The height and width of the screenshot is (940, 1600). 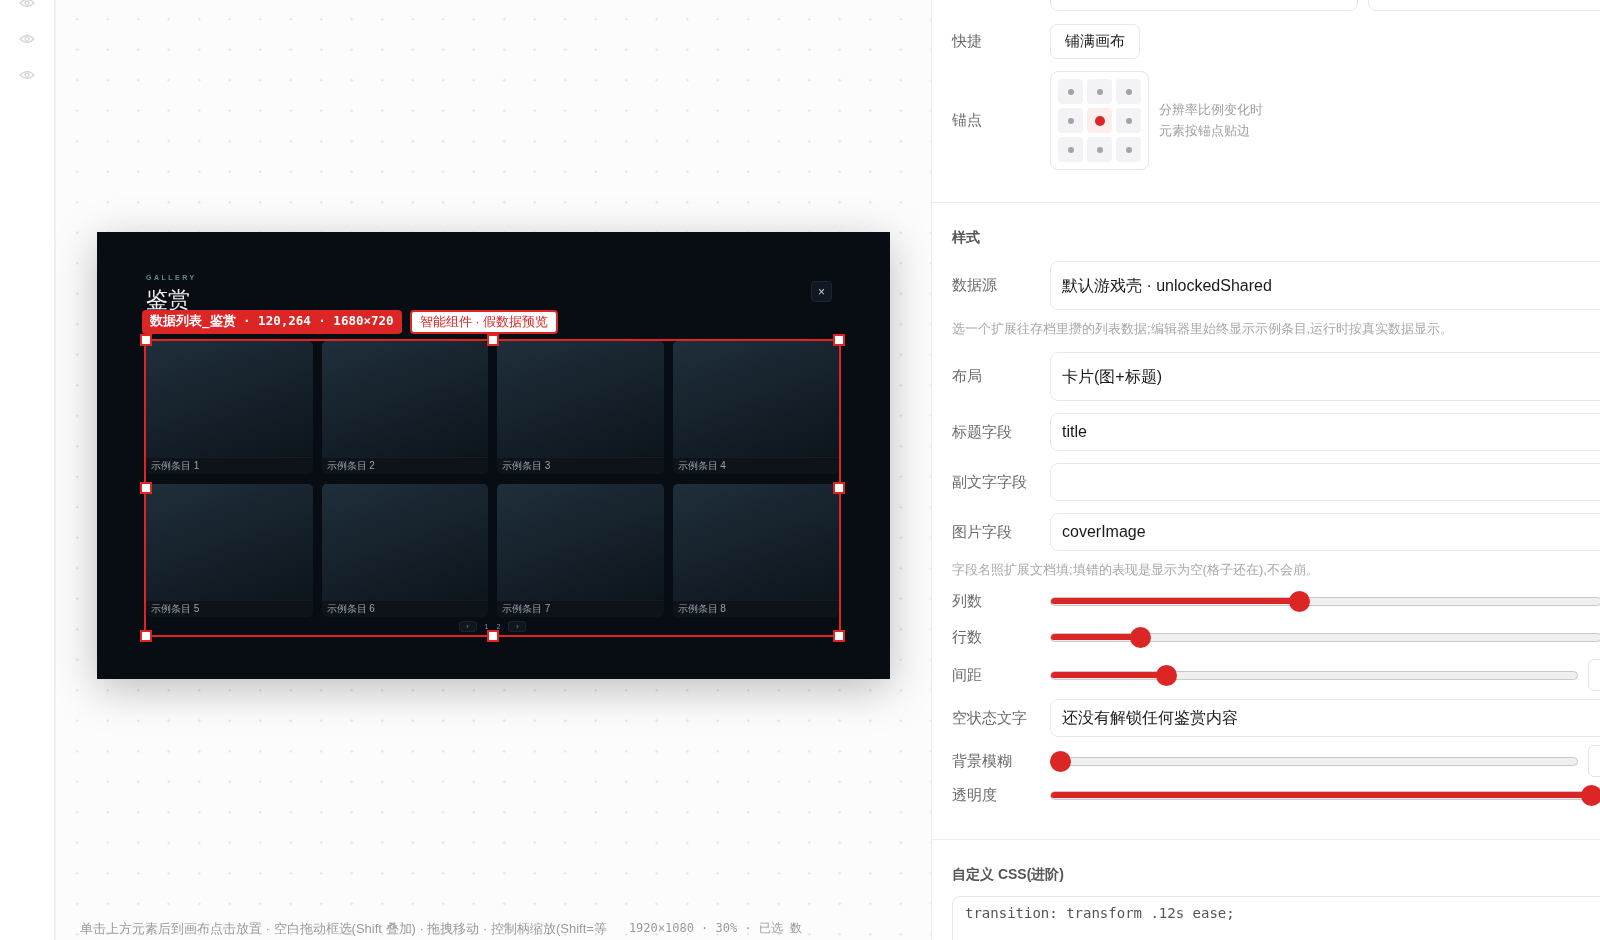 What do you see at coordinates (966, 238) in the screenshot?
I see `section-heading: 样式` at bounding box center [966, 238].